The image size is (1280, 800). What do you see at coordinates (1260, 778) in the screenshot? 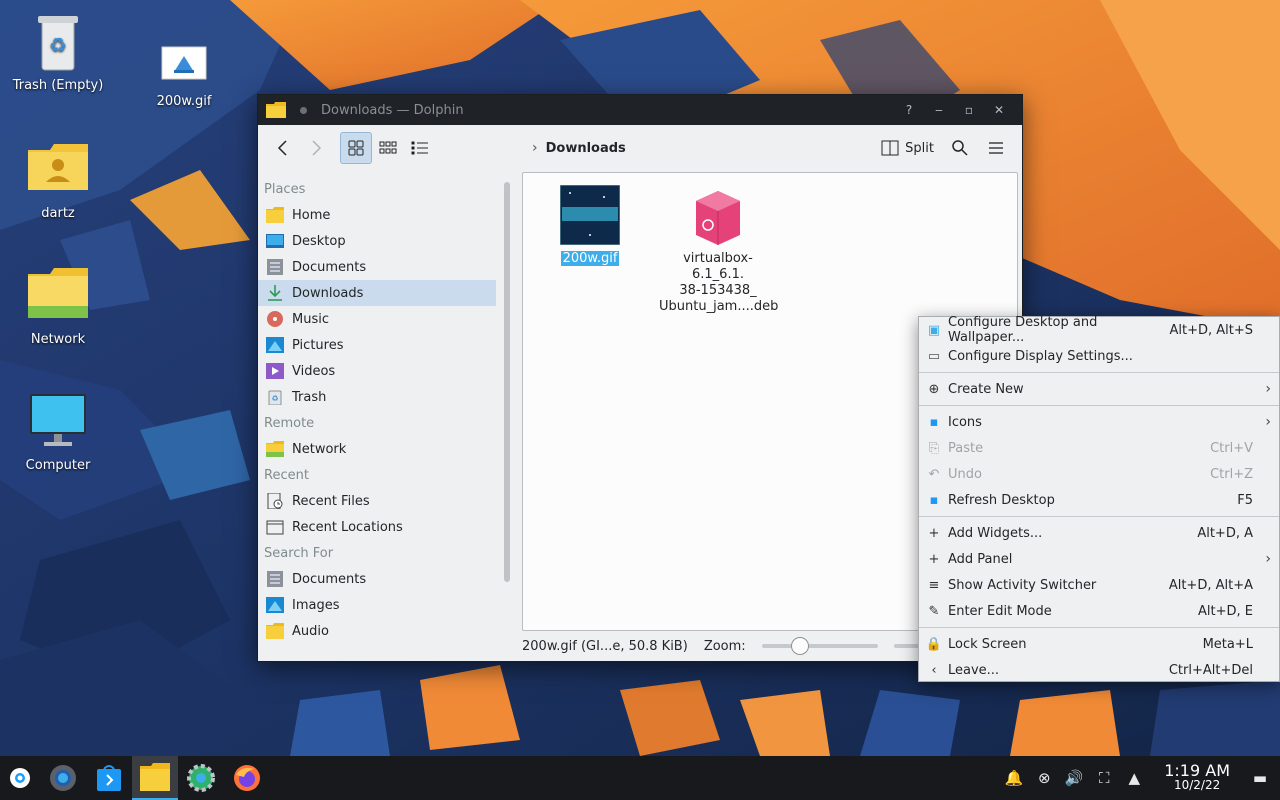
I see `show-desktop-icon: ▬` at bounding box center [1260, 778].